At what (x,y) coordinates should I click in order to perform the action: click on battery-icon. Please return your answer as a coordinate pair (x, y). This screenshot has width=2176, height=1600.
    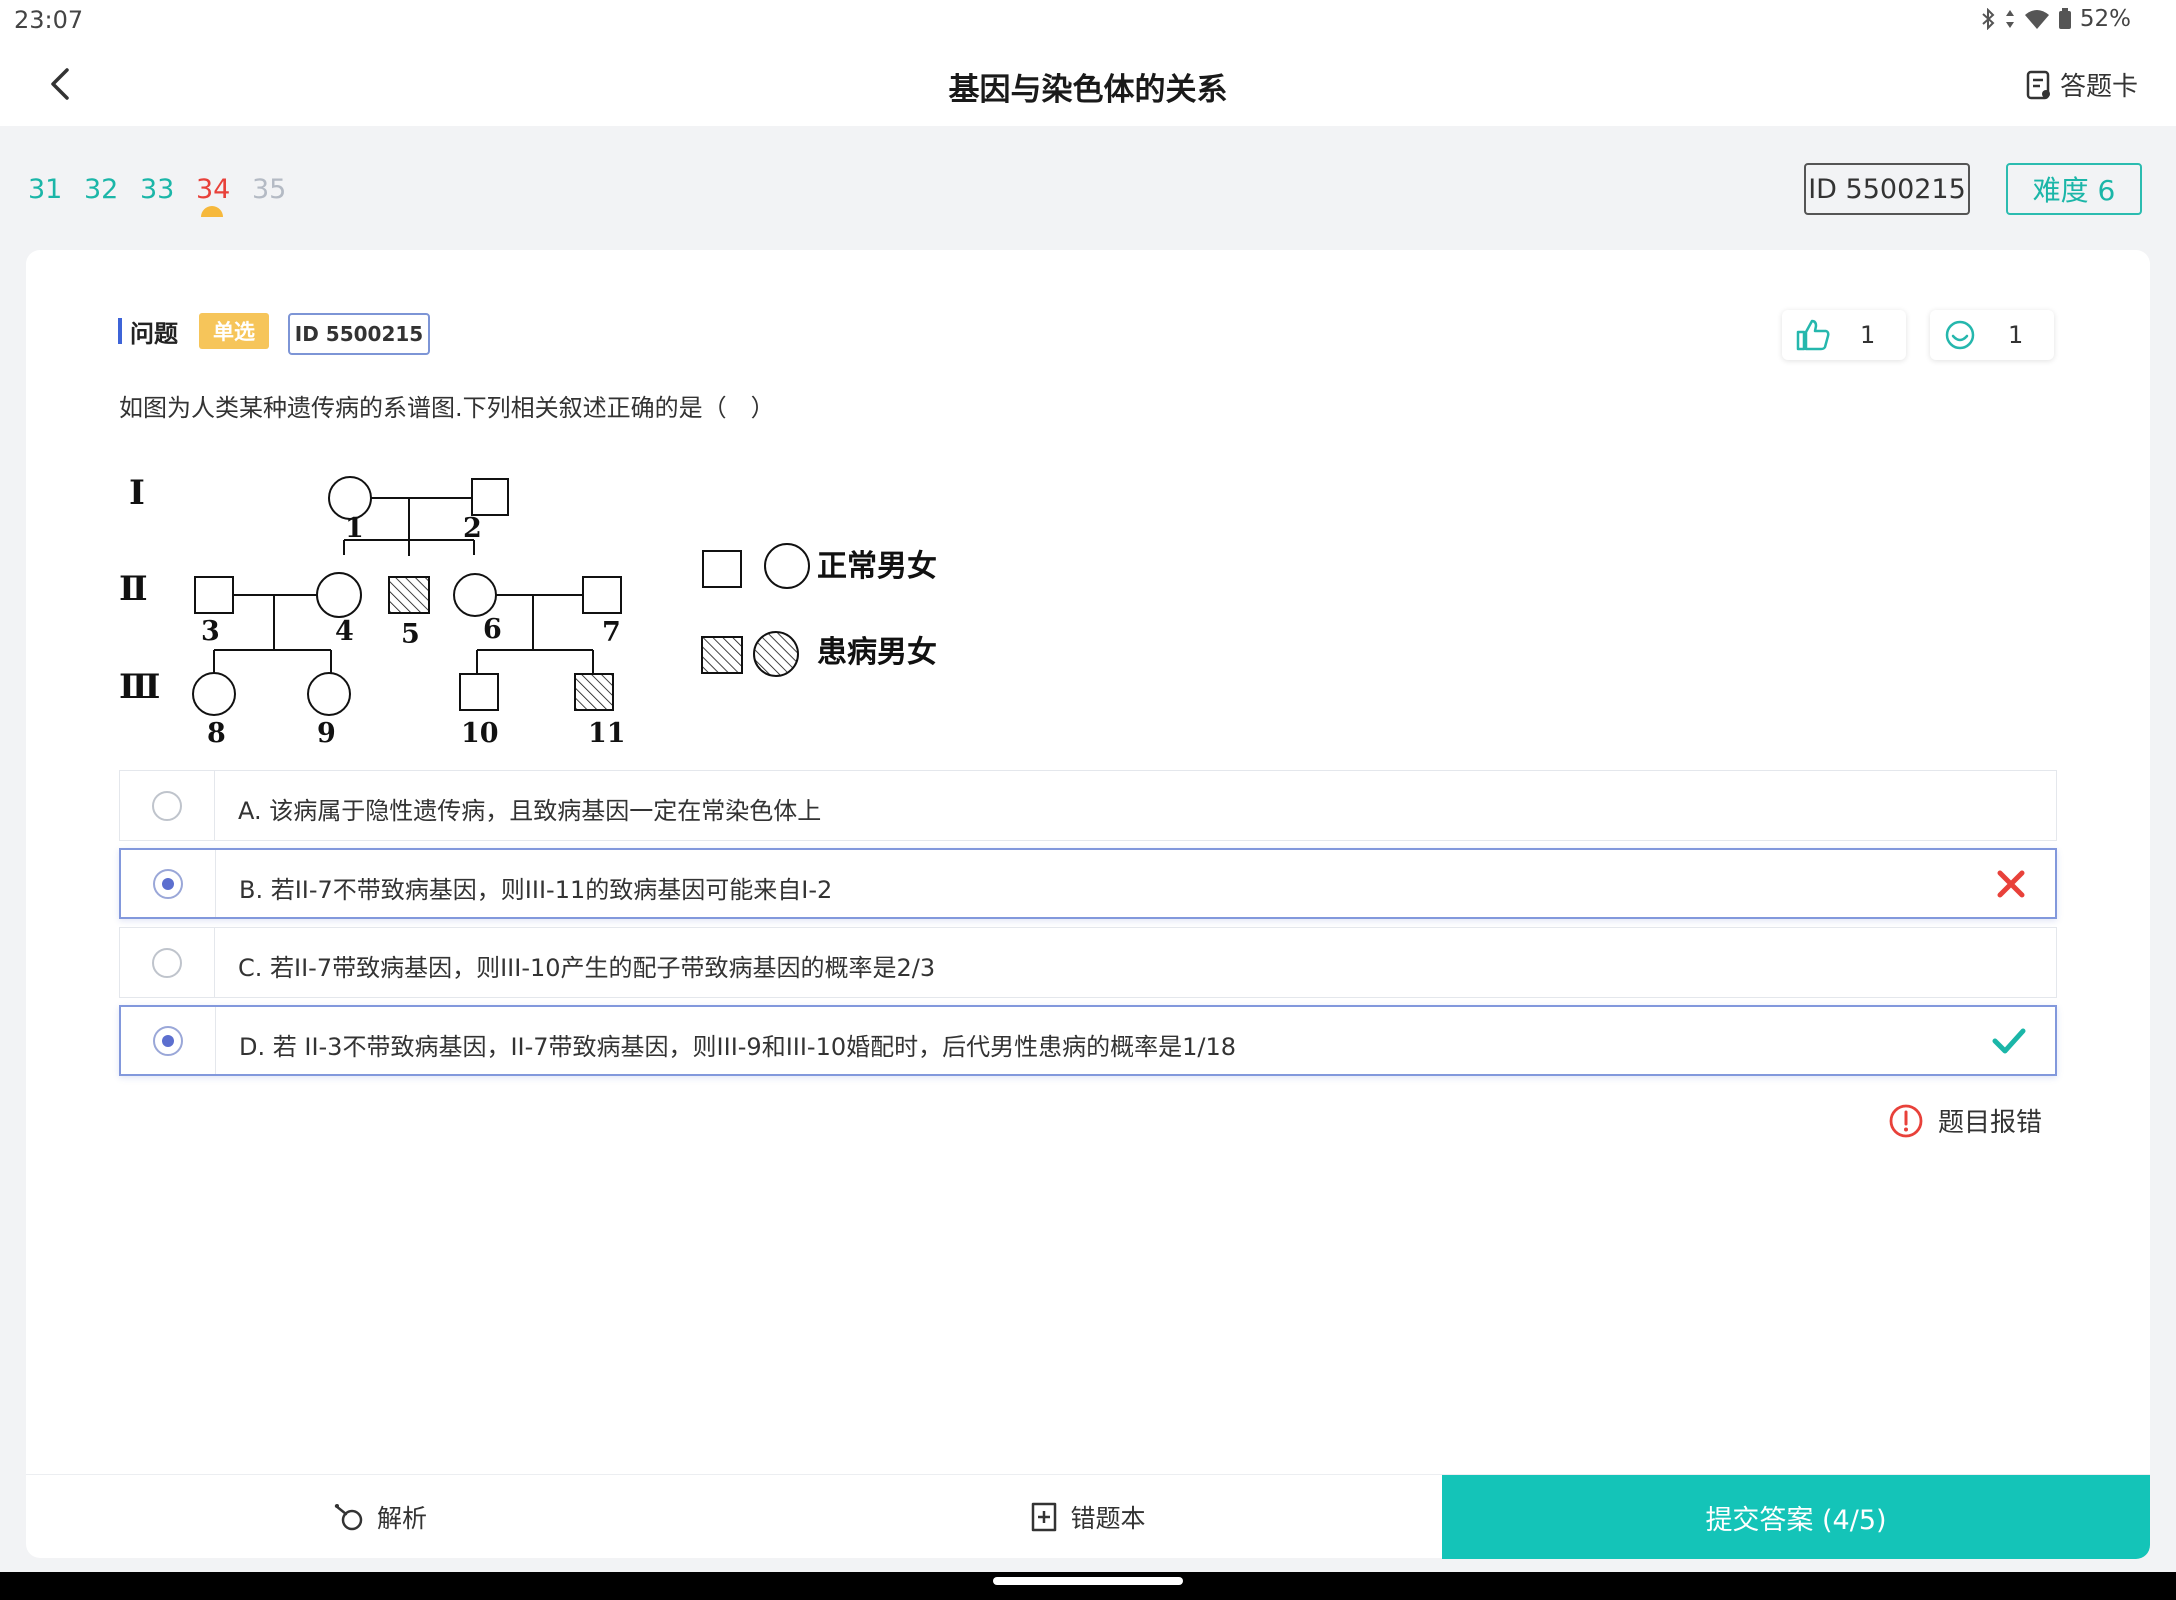
    Looking at the image, I should click on (2064, 18).